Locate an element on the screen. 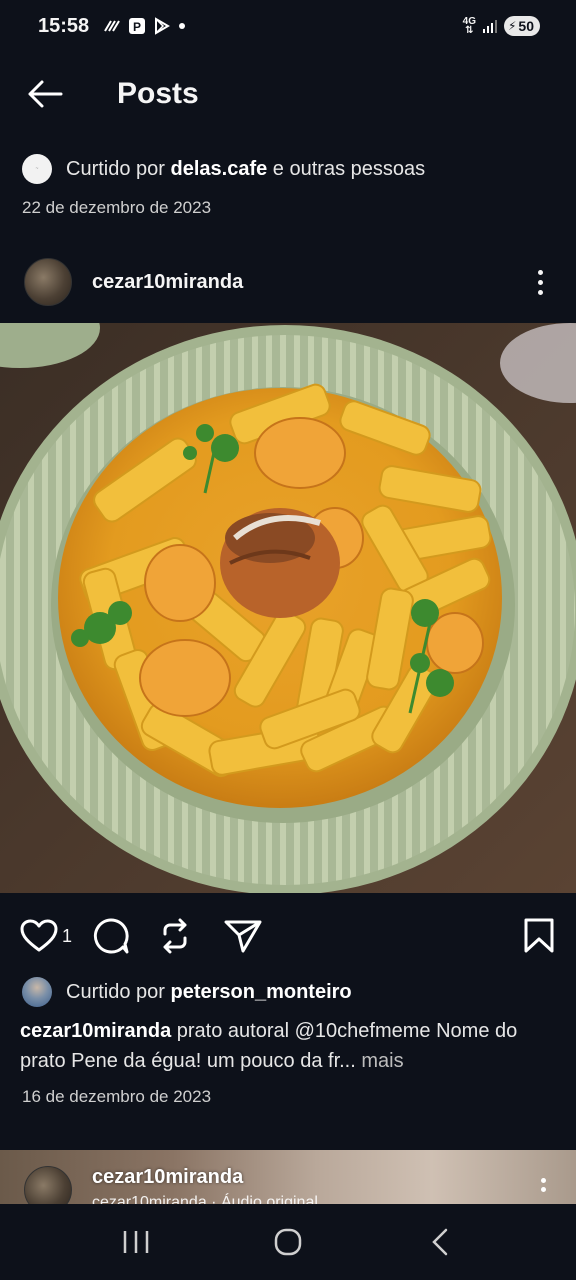  network-indicator: 4G ⇅ is located at coordinates (469, 26).